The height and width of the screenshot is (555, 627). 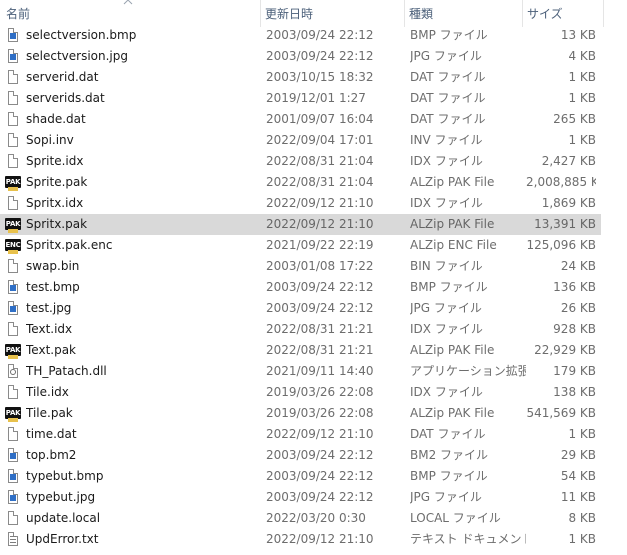 I want to click on dll-gear-icon, so click(x=13, y=371).